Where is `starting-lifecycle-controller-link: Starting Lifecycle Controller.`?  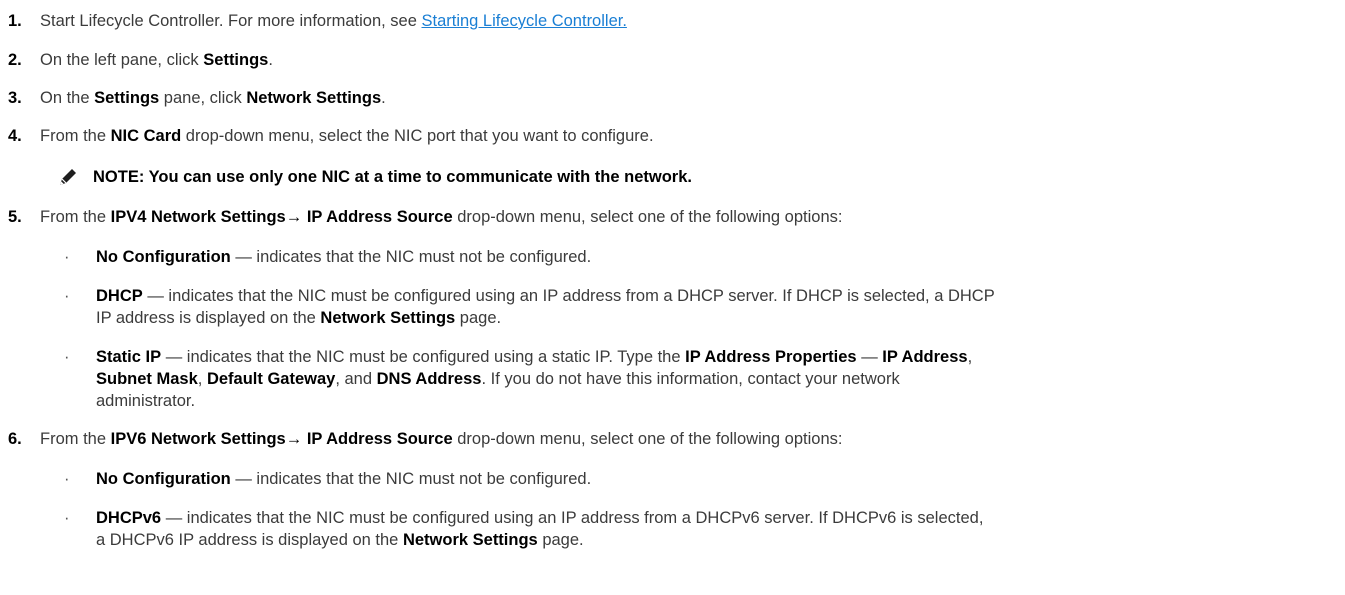
starting-lifecycle-controller-link: Starting Lifecycle Controller. is located at coordinates (523, 21).